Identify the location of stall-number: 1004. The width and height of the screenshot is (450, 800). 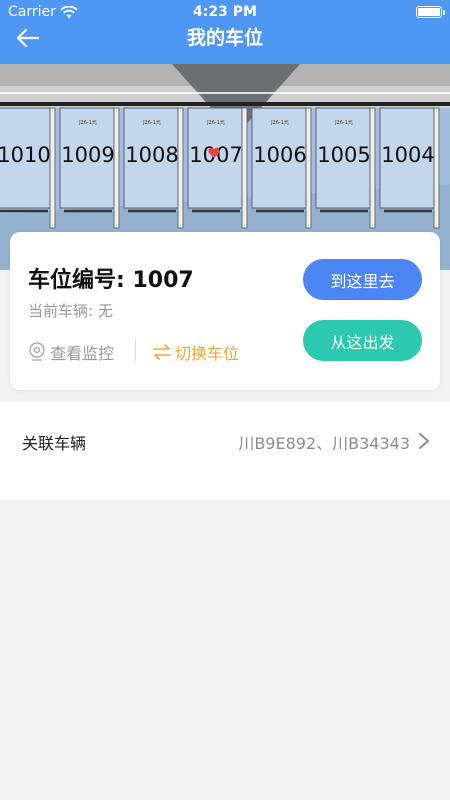
(407, 155).